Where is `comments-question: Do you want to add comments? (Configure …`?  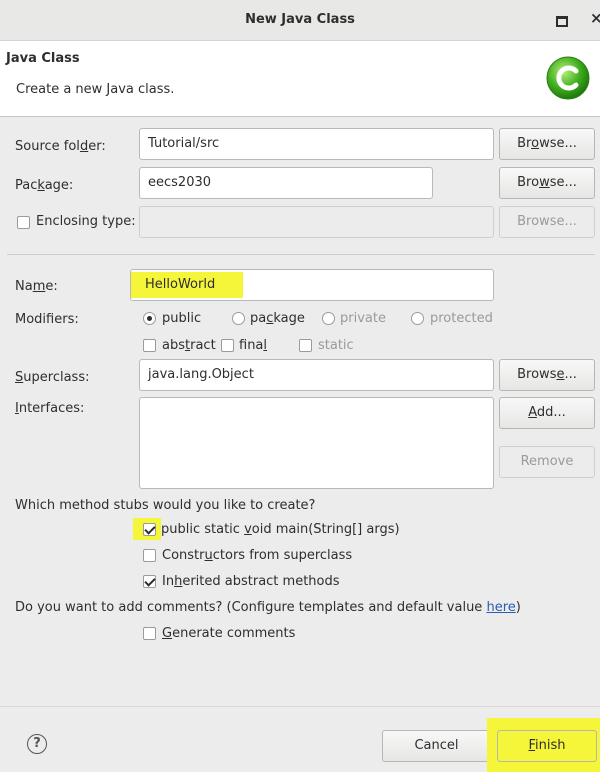 comments-question: Do you want to add comments? (Configure … is located at coordinates (268, 607).